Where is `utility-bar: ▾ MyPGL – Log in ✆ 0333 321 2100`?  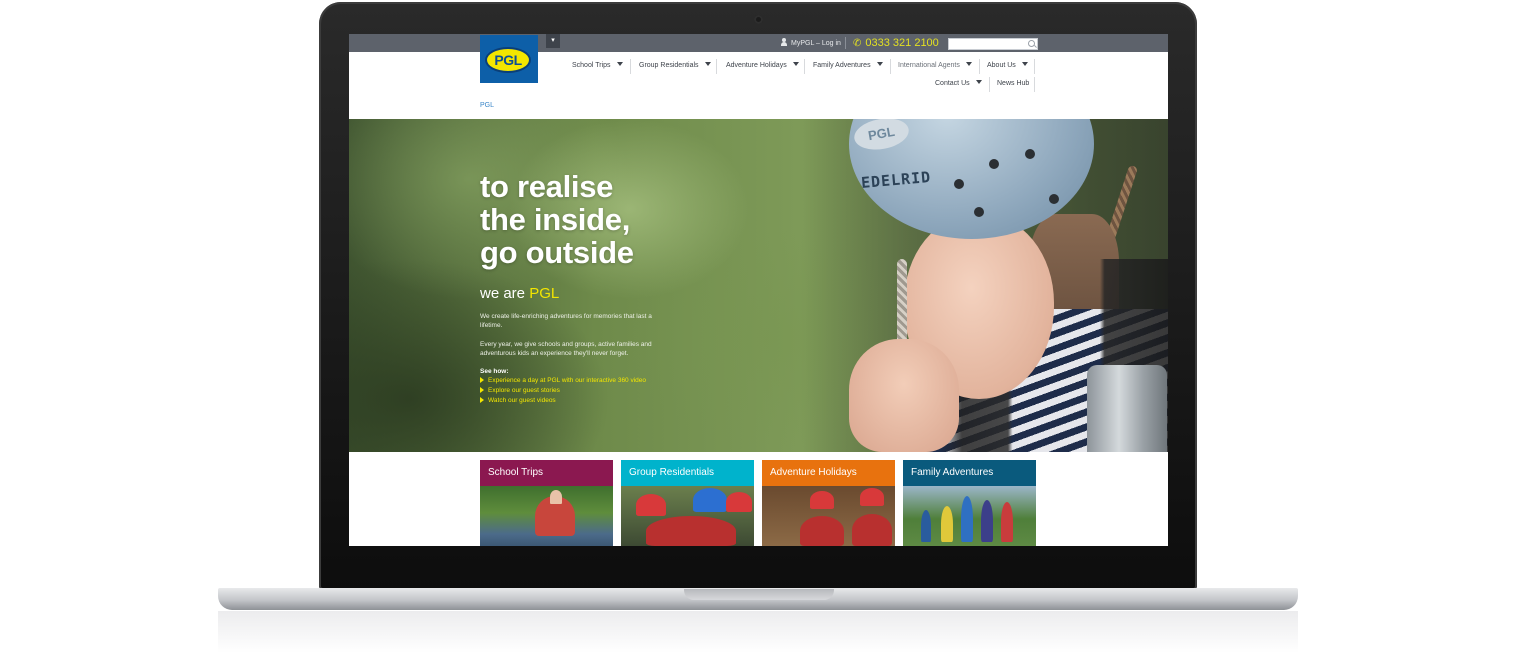 utility-bar: ▾ MyPGL – Log in ✆ 0333 321 2100 is located at coordinates (758, 43).